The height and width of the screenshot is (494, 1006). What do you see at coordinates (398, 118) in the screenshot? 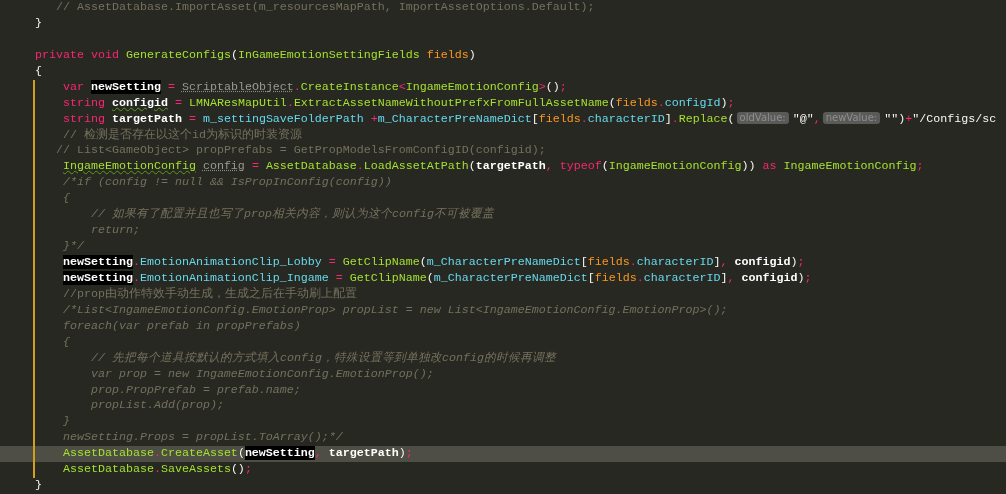
I see `code-text: string targetPath = m_settingSaveFolderPath +m_CharacterPreNameDict[fields.characterID].Replace(` at bounding box center [398, 118].